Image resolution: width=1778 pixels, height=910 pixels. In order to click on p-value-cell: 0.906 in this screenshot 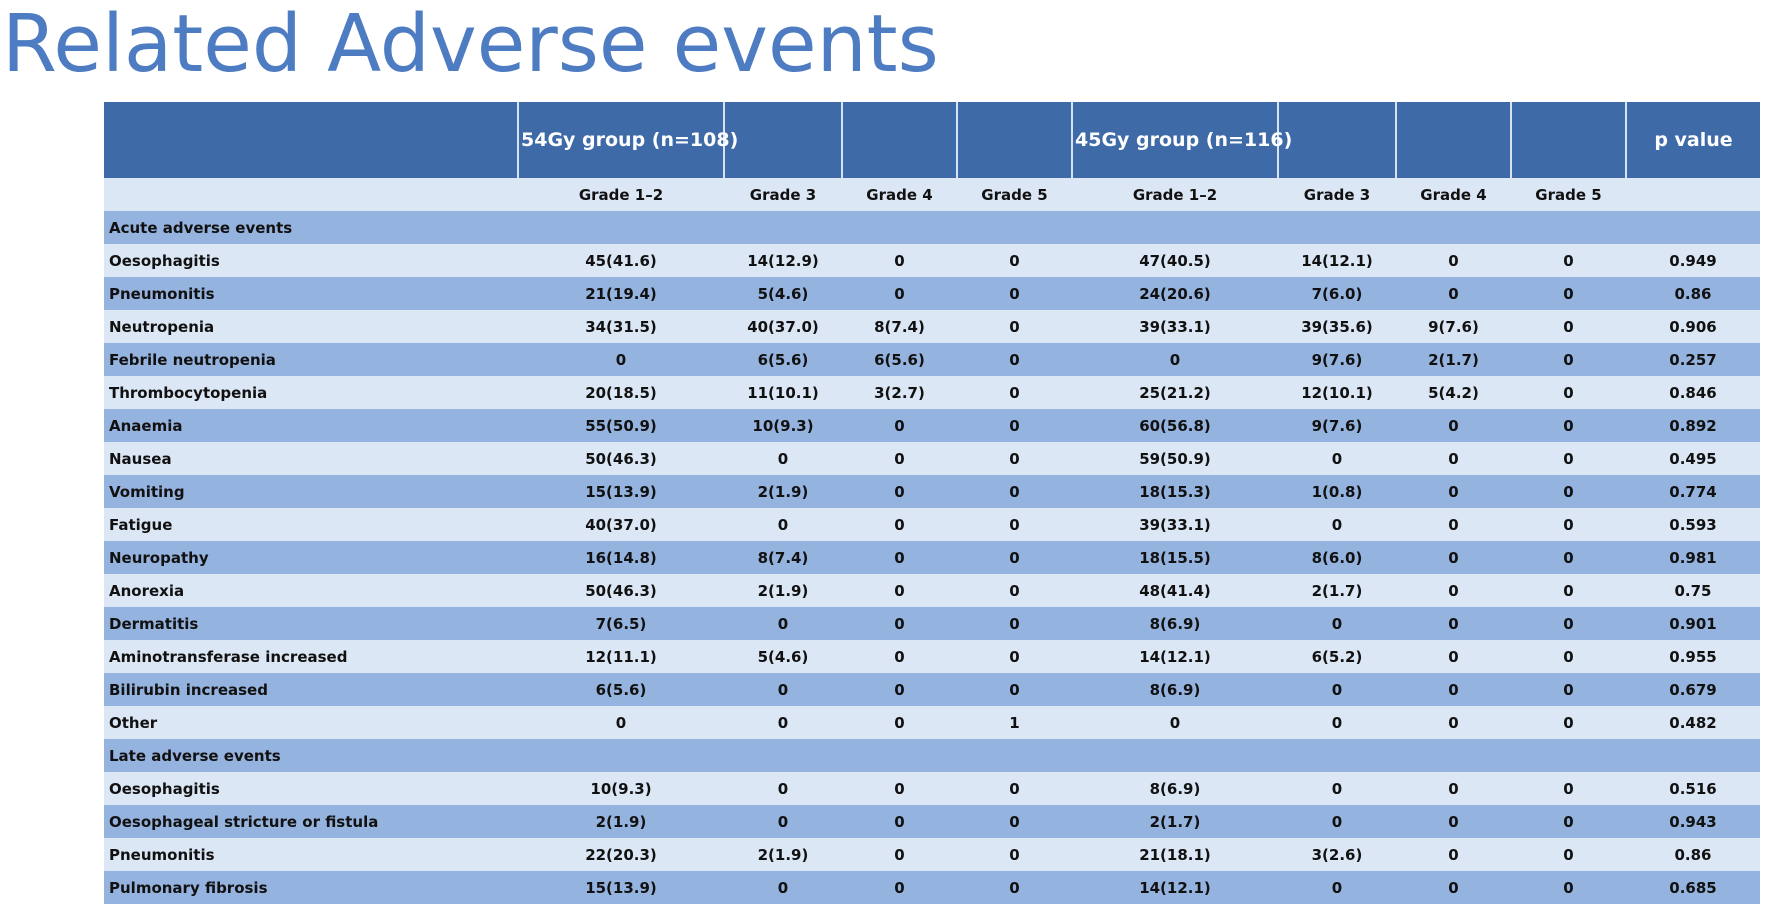, I will do `click(1693, 326)`.